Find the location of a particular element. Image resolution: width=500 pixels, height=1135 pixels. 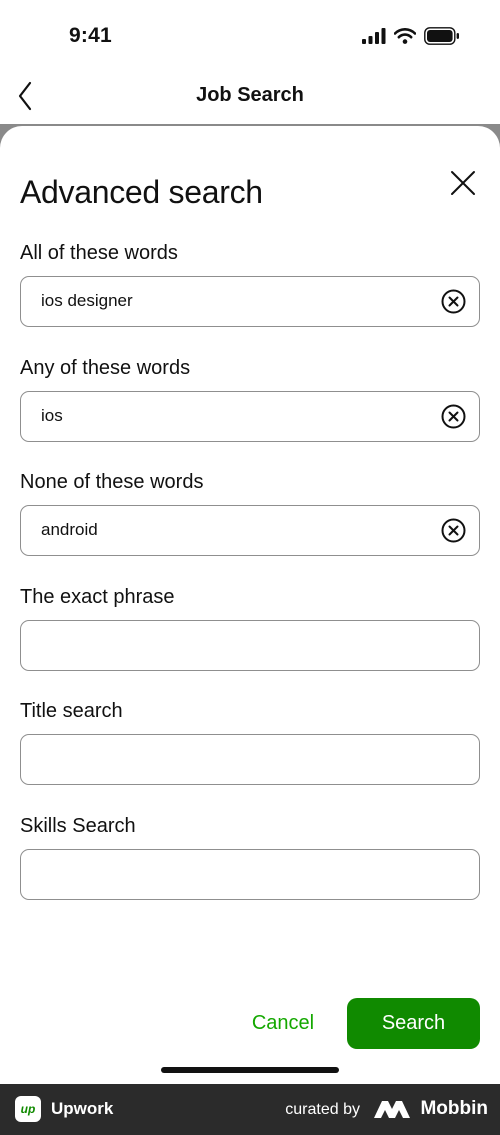

any-words-input is located at coordinates (236, 416).